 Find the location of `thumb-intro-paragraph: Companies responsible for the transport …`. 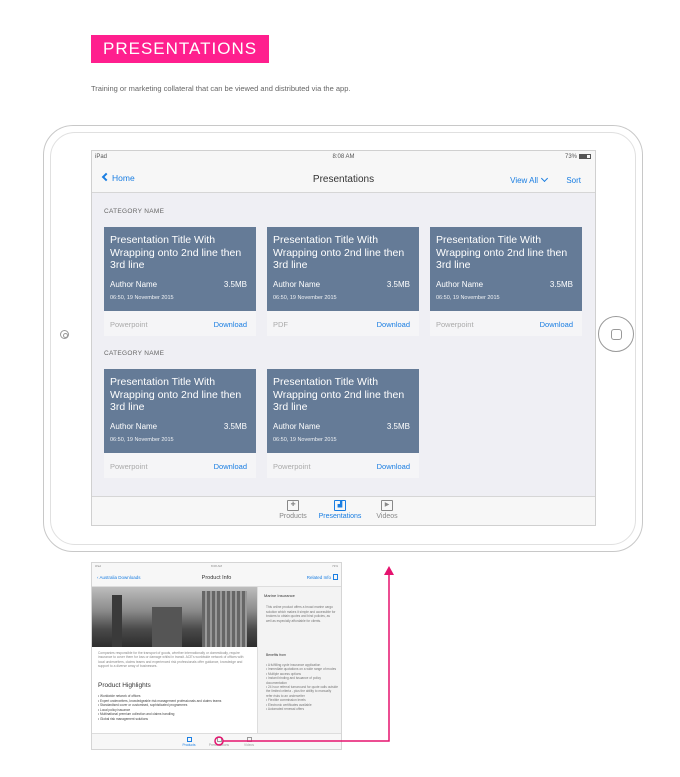

thumb-intro-paragraph: Companies responsible for the transport … is located at coordinates (171, 660).